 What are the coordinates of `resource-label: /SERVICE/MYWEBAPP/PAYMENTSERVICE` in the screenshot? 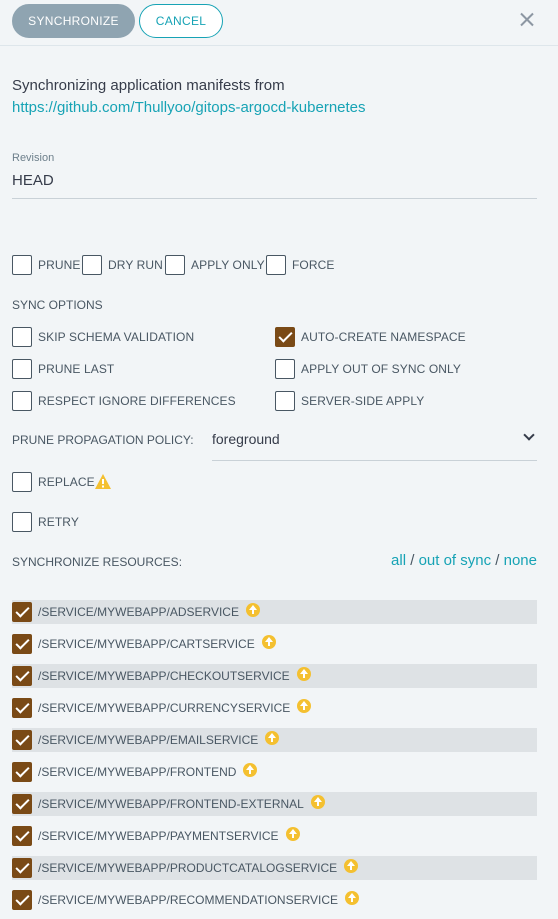 It's located at (169, 835).